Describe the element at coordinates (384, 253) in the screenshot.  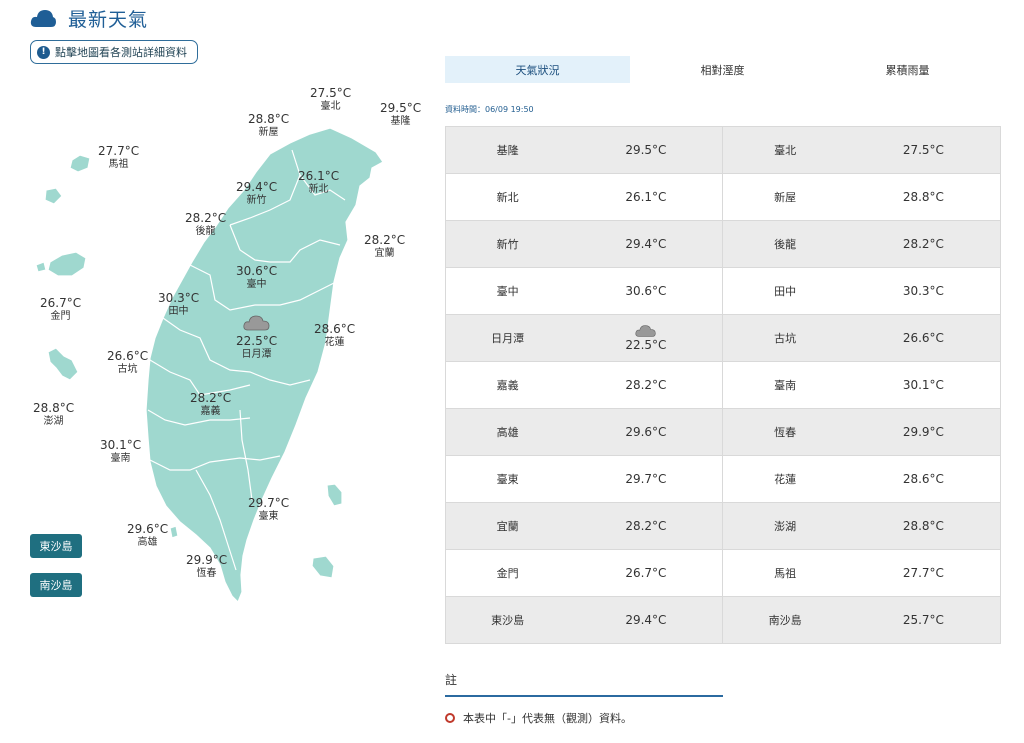
I see `station-name: 宜蘭` at that location.